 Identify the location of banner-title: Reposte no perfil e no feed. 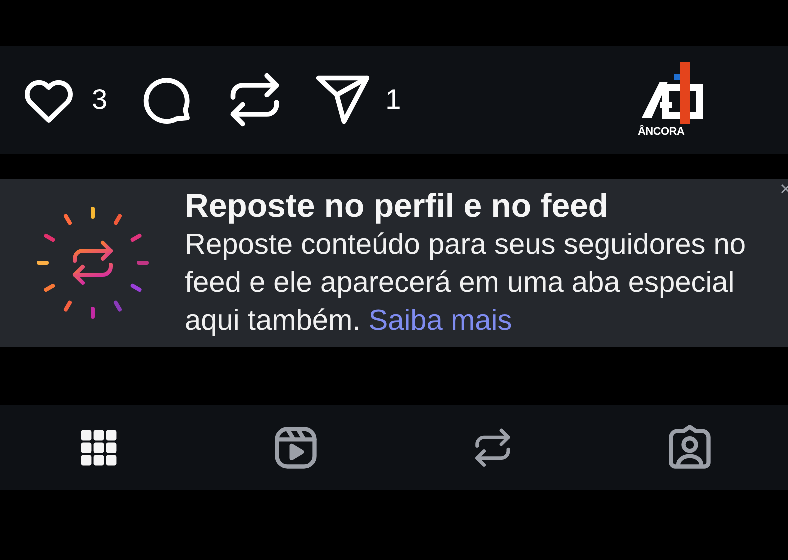
(397, 206).